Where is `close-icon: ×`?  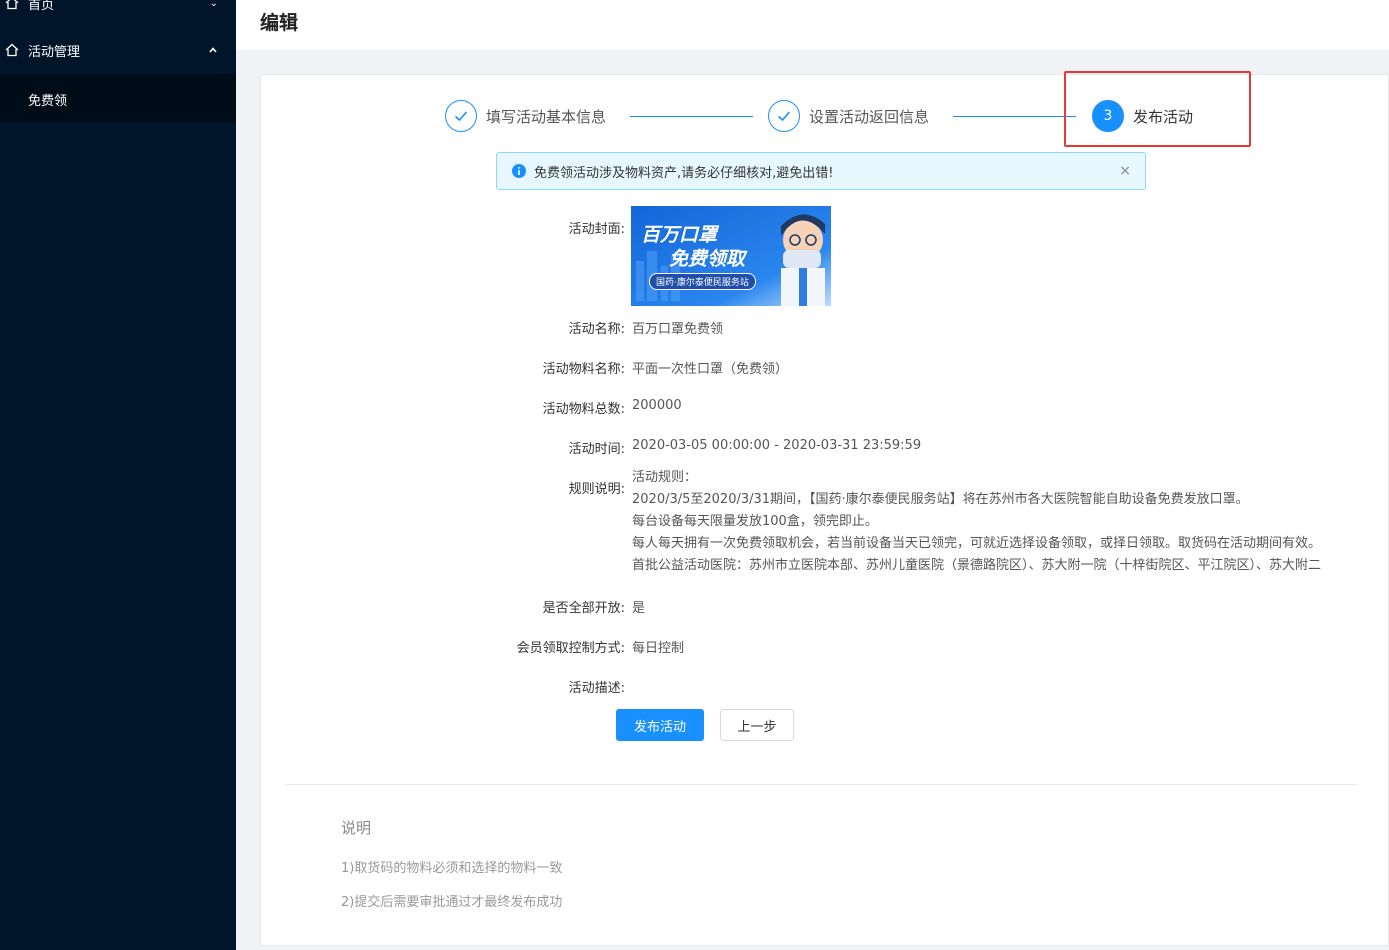
close-icon: × is located at coordinates (1125, 171).